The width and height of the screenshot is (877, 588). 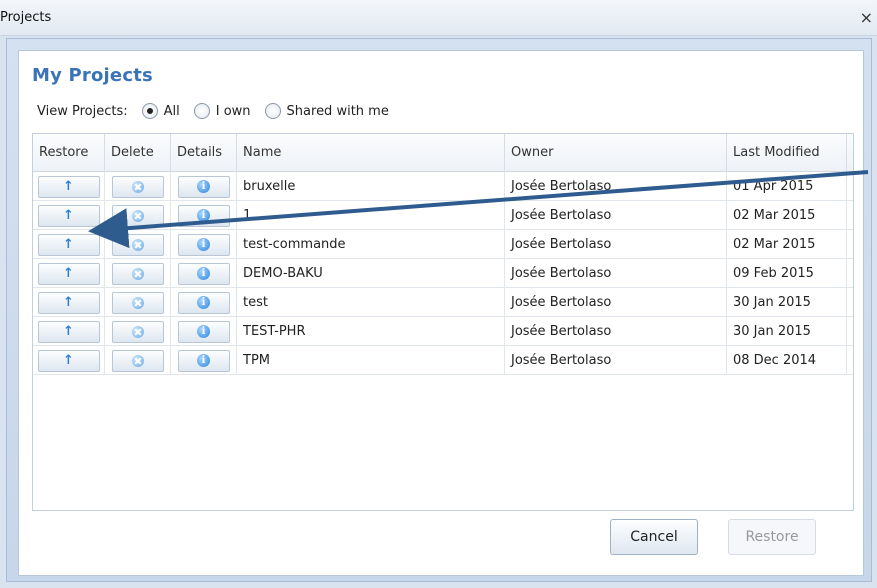 I want to click on project-name: TPM, so click(x=371, y=360).